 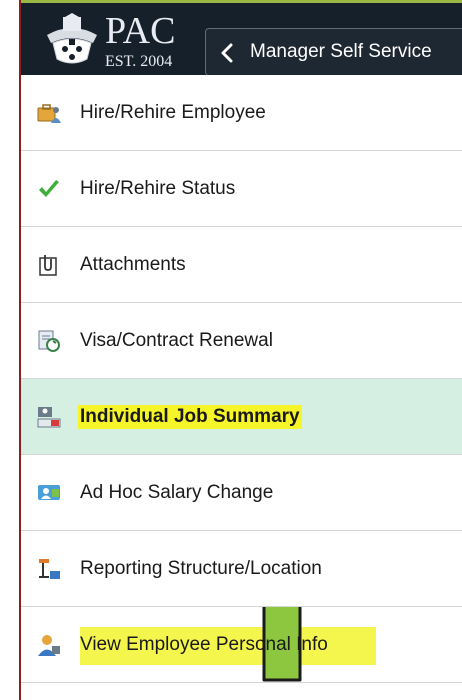 What do you see at coordinates (241, 265) in the screenshot?
I see `menu-item-attachments: Attachments` at bounding box center [241, 265].